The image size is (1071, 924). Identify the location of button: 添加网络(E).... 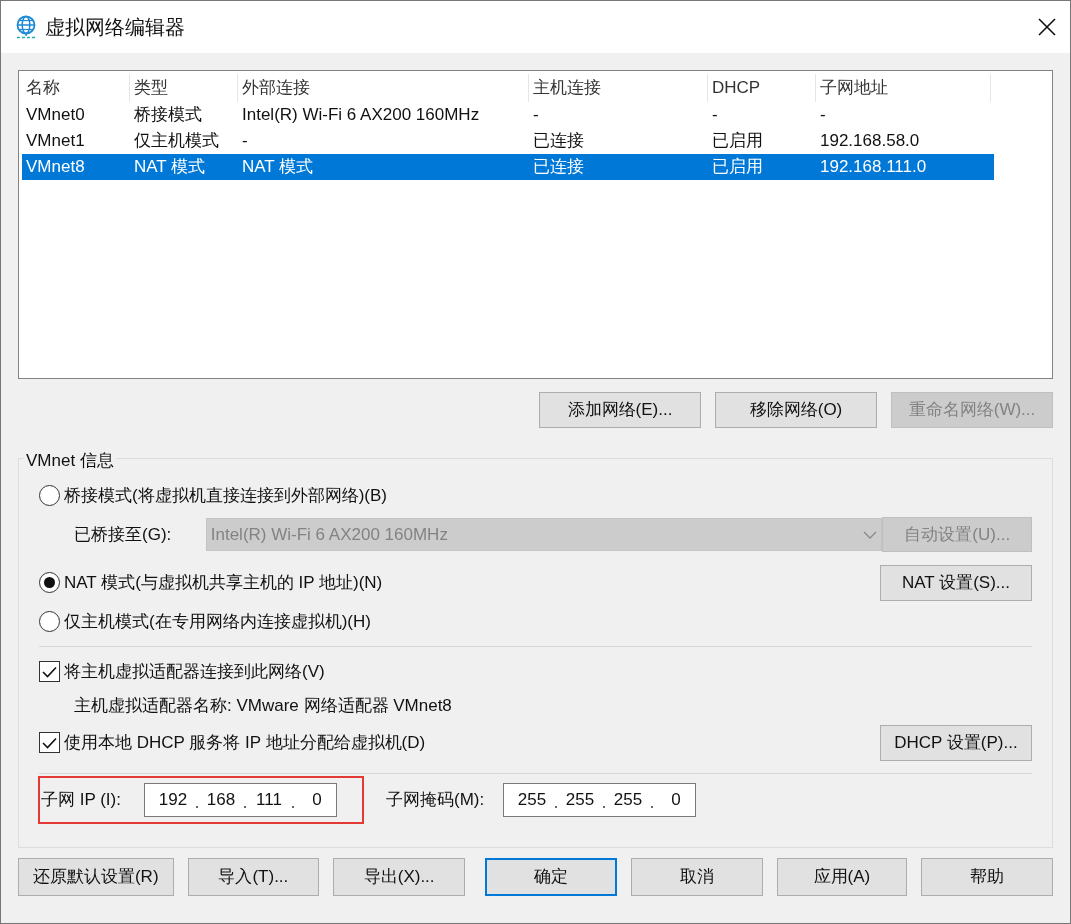
(620, 410).